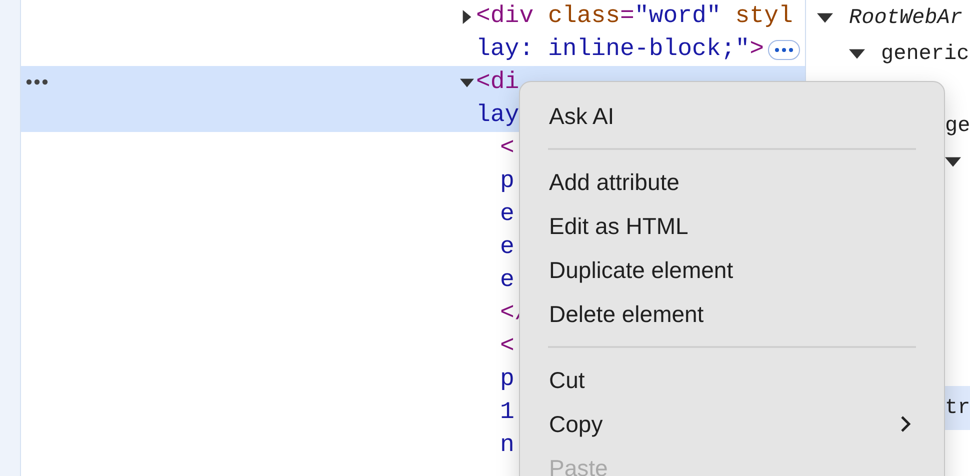 This screenshot has width=970, height=476. What do you see at coordinates (732, 270) in the screenshot?
I see `menu-item: Duplicate element` at bounding box center [732, 270].